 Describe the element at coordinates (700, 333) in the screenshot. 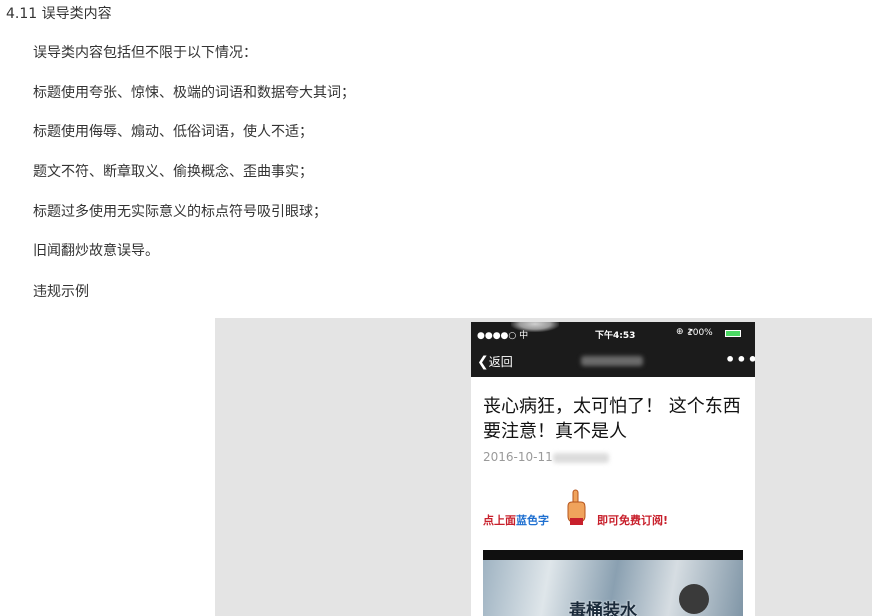

I see `battery-percent: 100%` at that location.